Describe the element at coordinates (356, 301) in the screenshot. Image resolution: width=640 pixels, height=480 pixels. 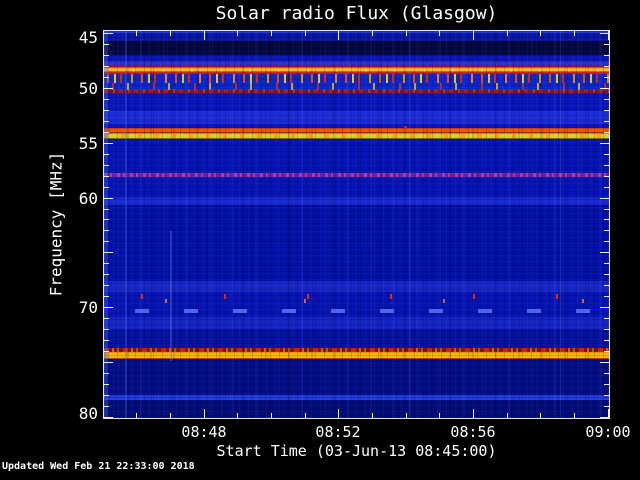
I see `rfi-speckles-69mhz-b` at that location.